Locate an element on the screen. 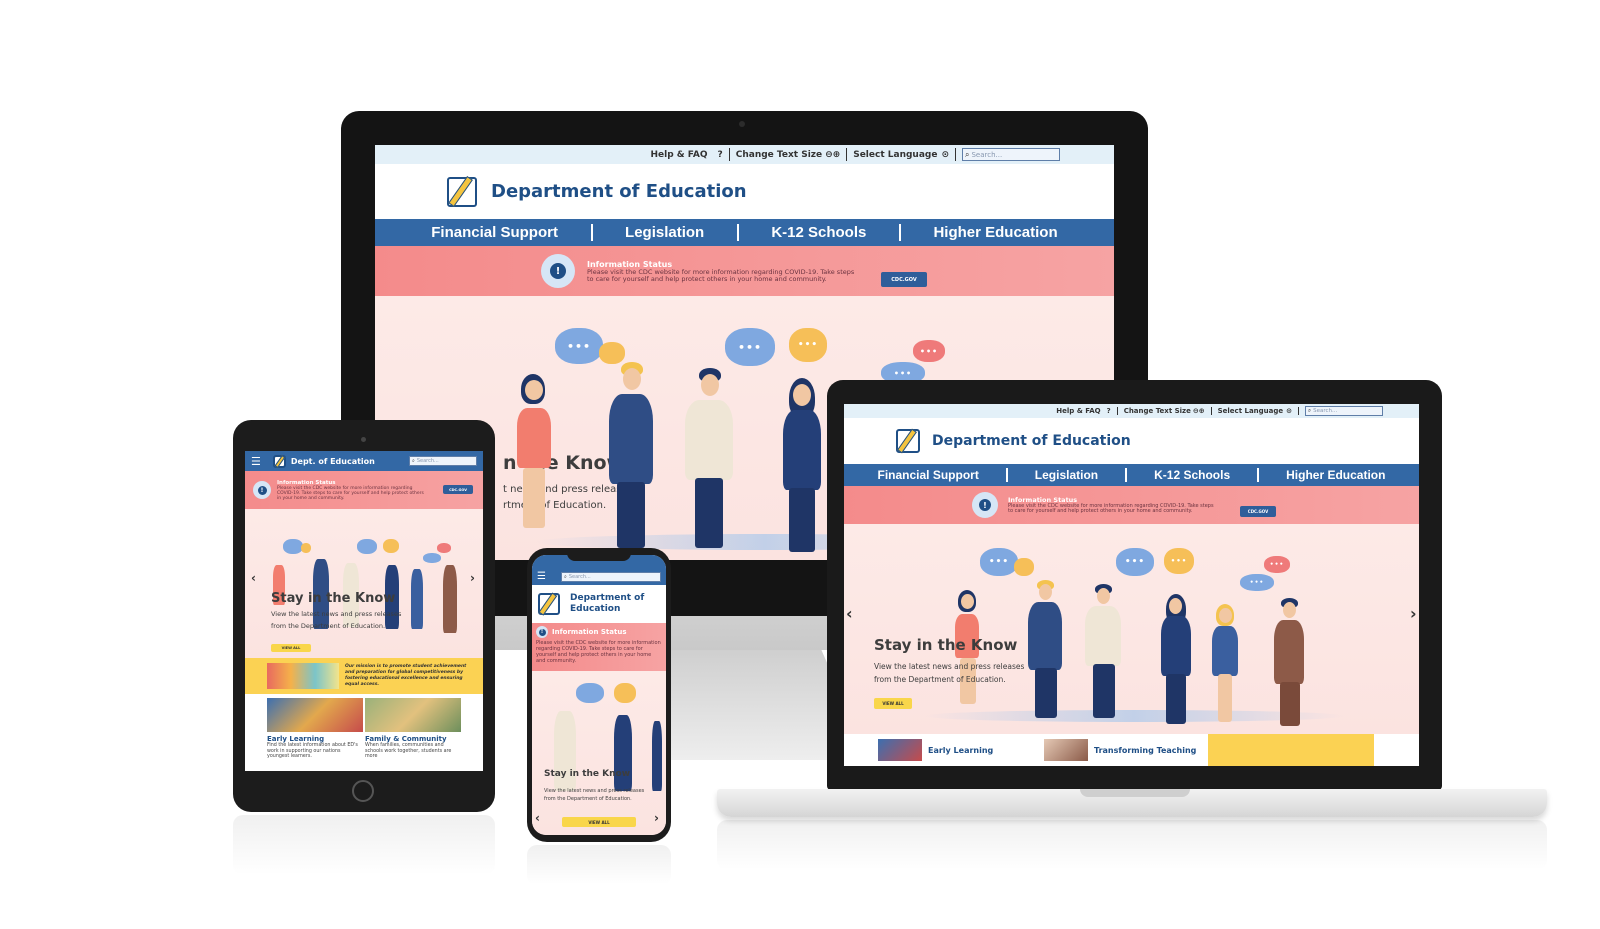  monitor-camera is located at coordinates (742, 124).